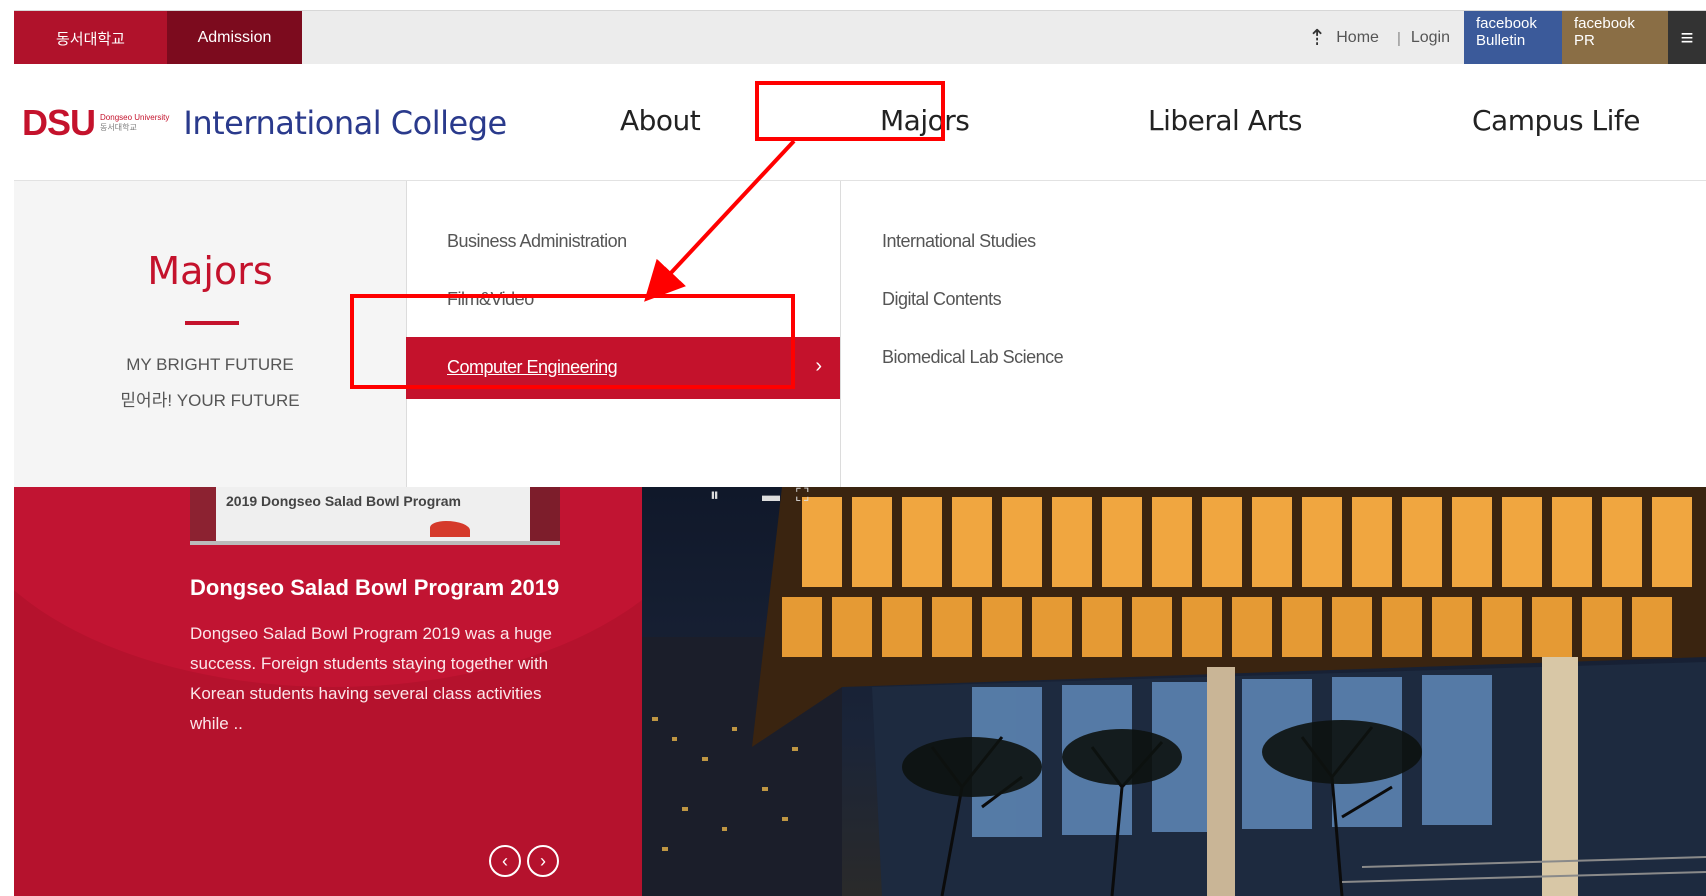 The height and width of the screenshot is (896, 1706). Describe the element at coordinates (720, 220) in the screenshot. I see `annotation-arrow` at that location.